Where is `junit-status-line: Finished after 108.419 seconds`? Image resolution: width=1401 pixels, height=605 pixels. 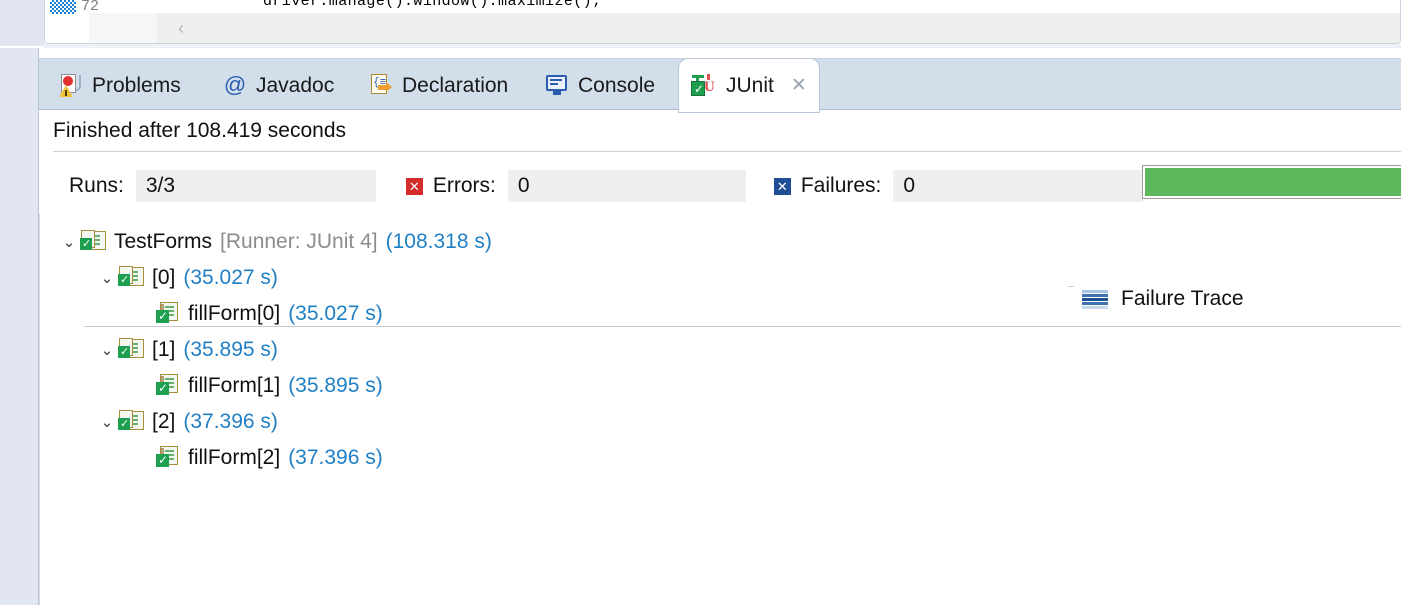
junit-status-line: Finished after 108.419 seconds is located at coordinates (720, 131).